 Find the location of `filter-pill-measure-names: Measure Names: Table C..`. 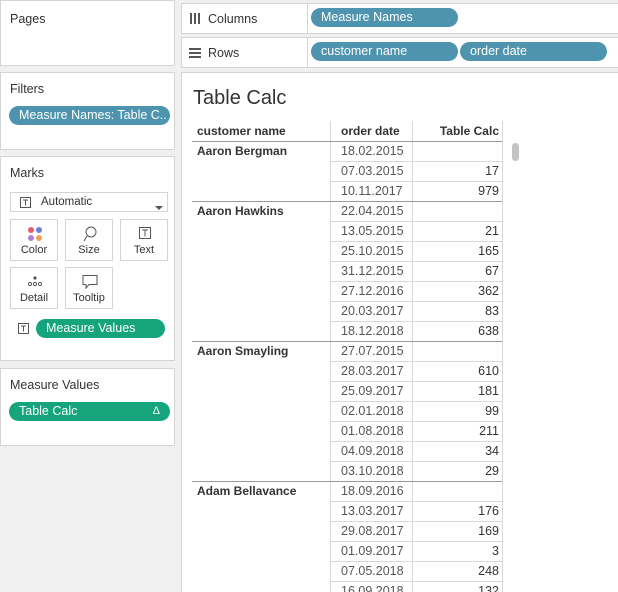

filter-pill-measure-names: Measure Names: Table C.. is located at coordinates (89, 115).